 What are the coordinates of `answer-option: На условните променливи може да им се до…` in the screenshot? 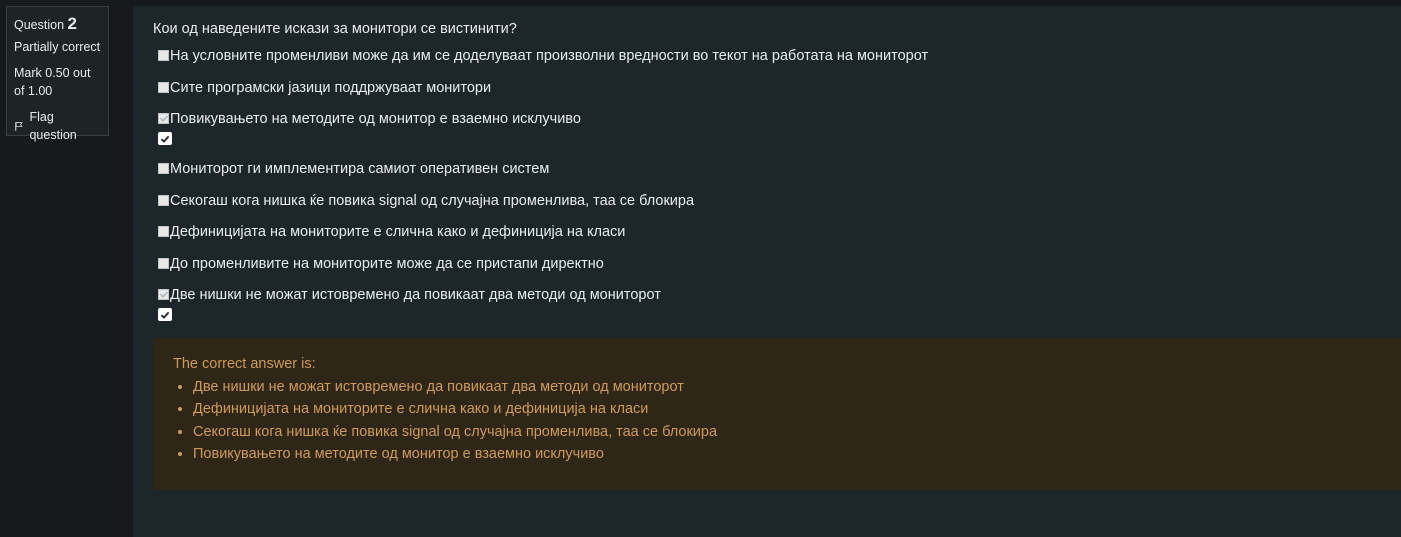 It's located at (543, 64).